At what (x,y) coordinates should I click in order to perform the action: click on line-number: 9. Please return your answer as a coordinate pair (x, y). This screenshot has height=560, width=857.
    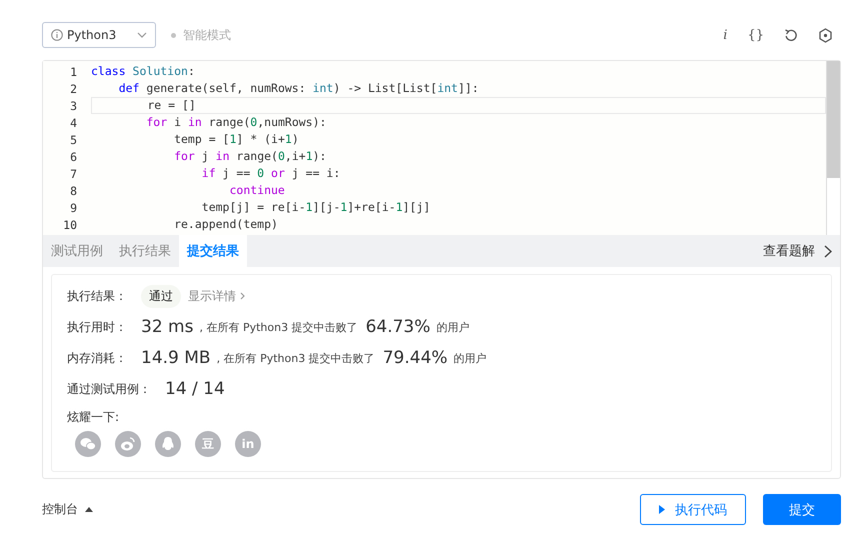
    Looking at the image, I should click on (73, 207).